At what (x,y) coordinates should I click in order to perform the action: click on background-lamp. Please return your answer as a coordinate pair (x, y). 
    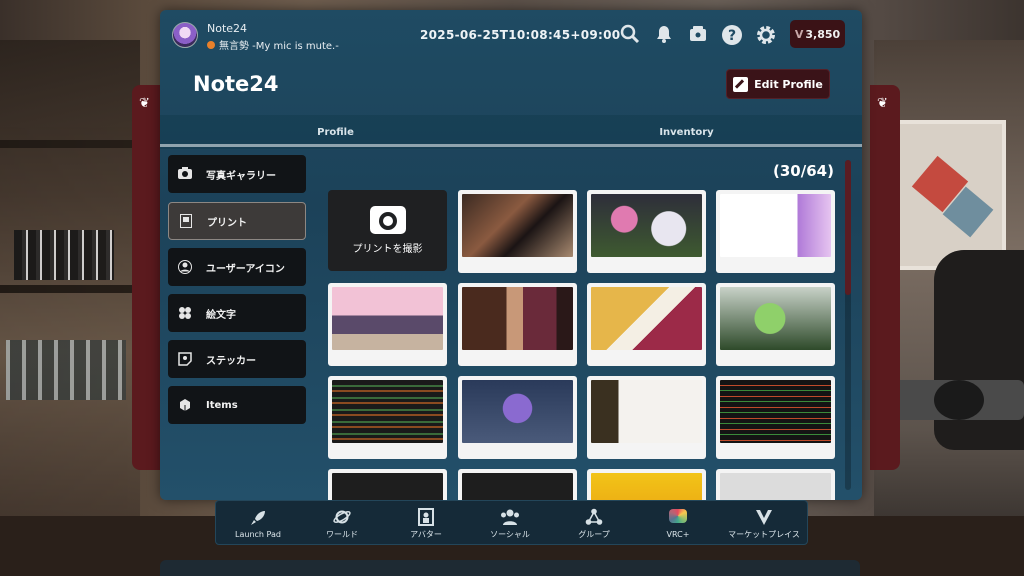
    Looking at the image, I should click on (959, 400).